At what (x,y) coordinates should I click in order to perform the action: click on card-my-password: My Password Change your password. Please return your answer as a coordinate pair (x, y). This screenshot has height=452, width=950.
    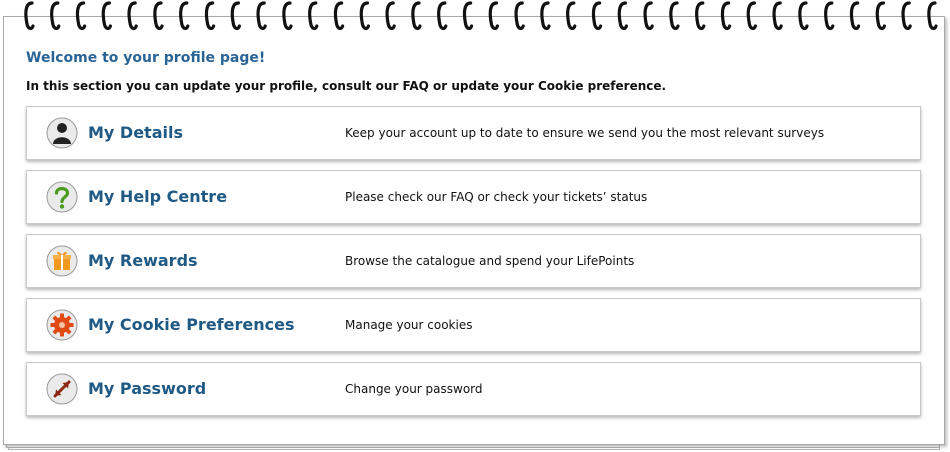
    Looking at the image, I should click on (473, 389).